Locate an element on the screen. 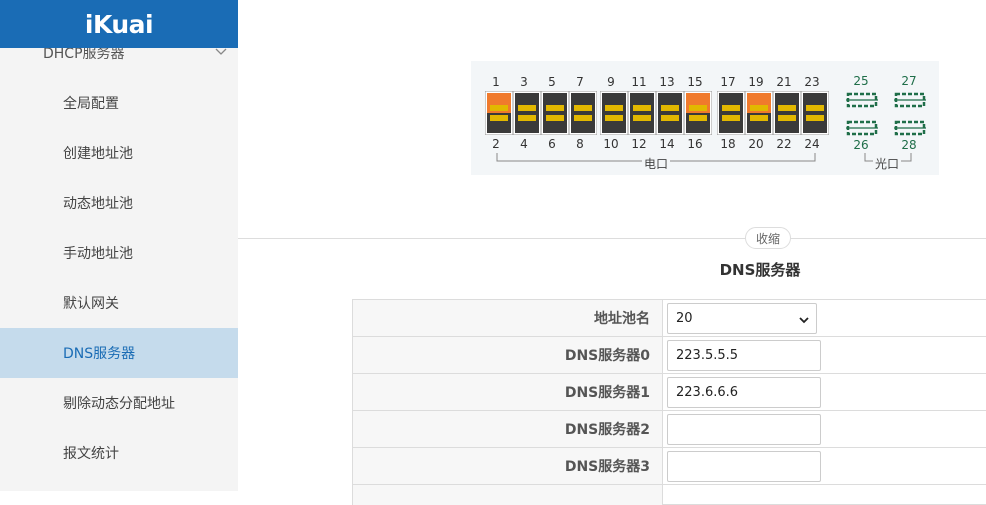 The image size is (986, 505). logo-bar: iKuai is located at coordinates (119, 24).